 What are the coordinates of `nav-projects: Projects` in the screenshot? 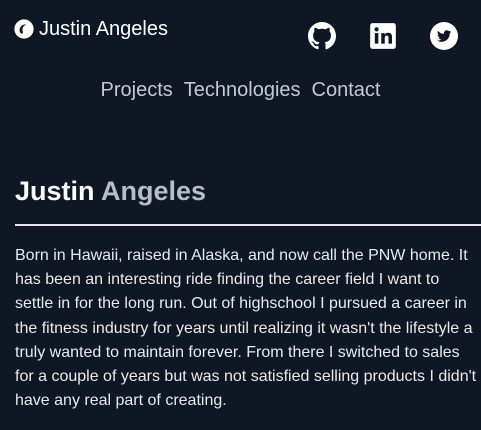 It's located at (137, 90).